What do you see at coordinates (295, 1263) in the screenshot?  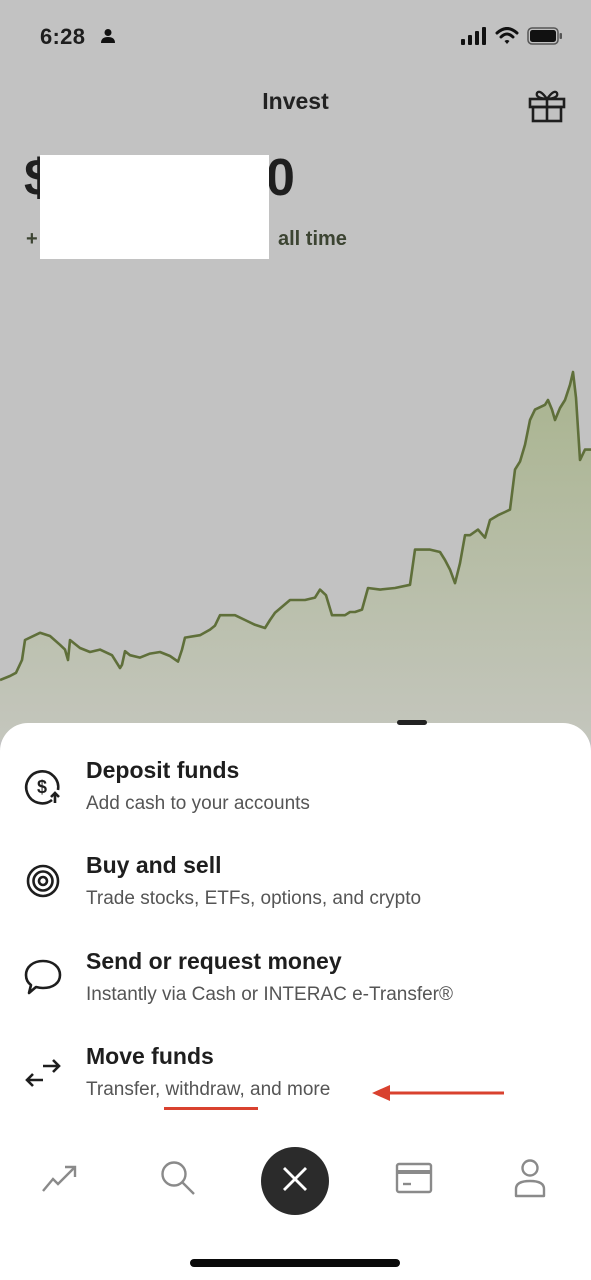 I see `home-indicator` at bounding box center [295, 1263].